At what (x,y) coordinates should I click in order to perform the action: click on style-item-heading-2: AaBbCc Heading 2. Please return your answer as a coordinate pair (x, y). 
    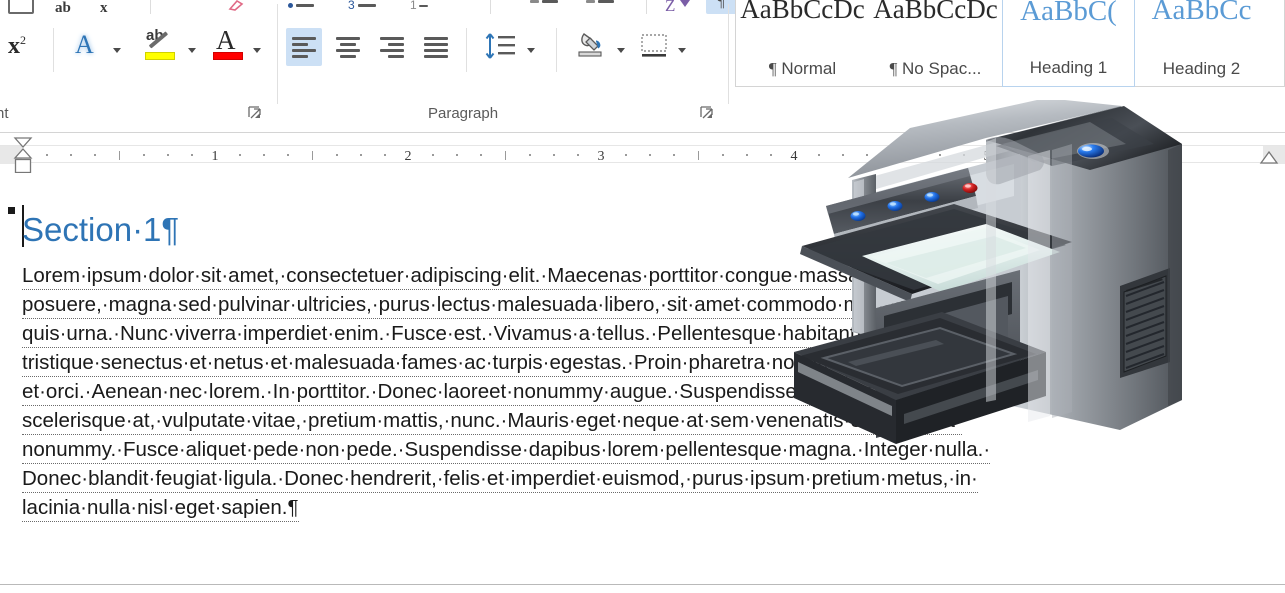
    Looking at the image, I should click on (1201, 43).